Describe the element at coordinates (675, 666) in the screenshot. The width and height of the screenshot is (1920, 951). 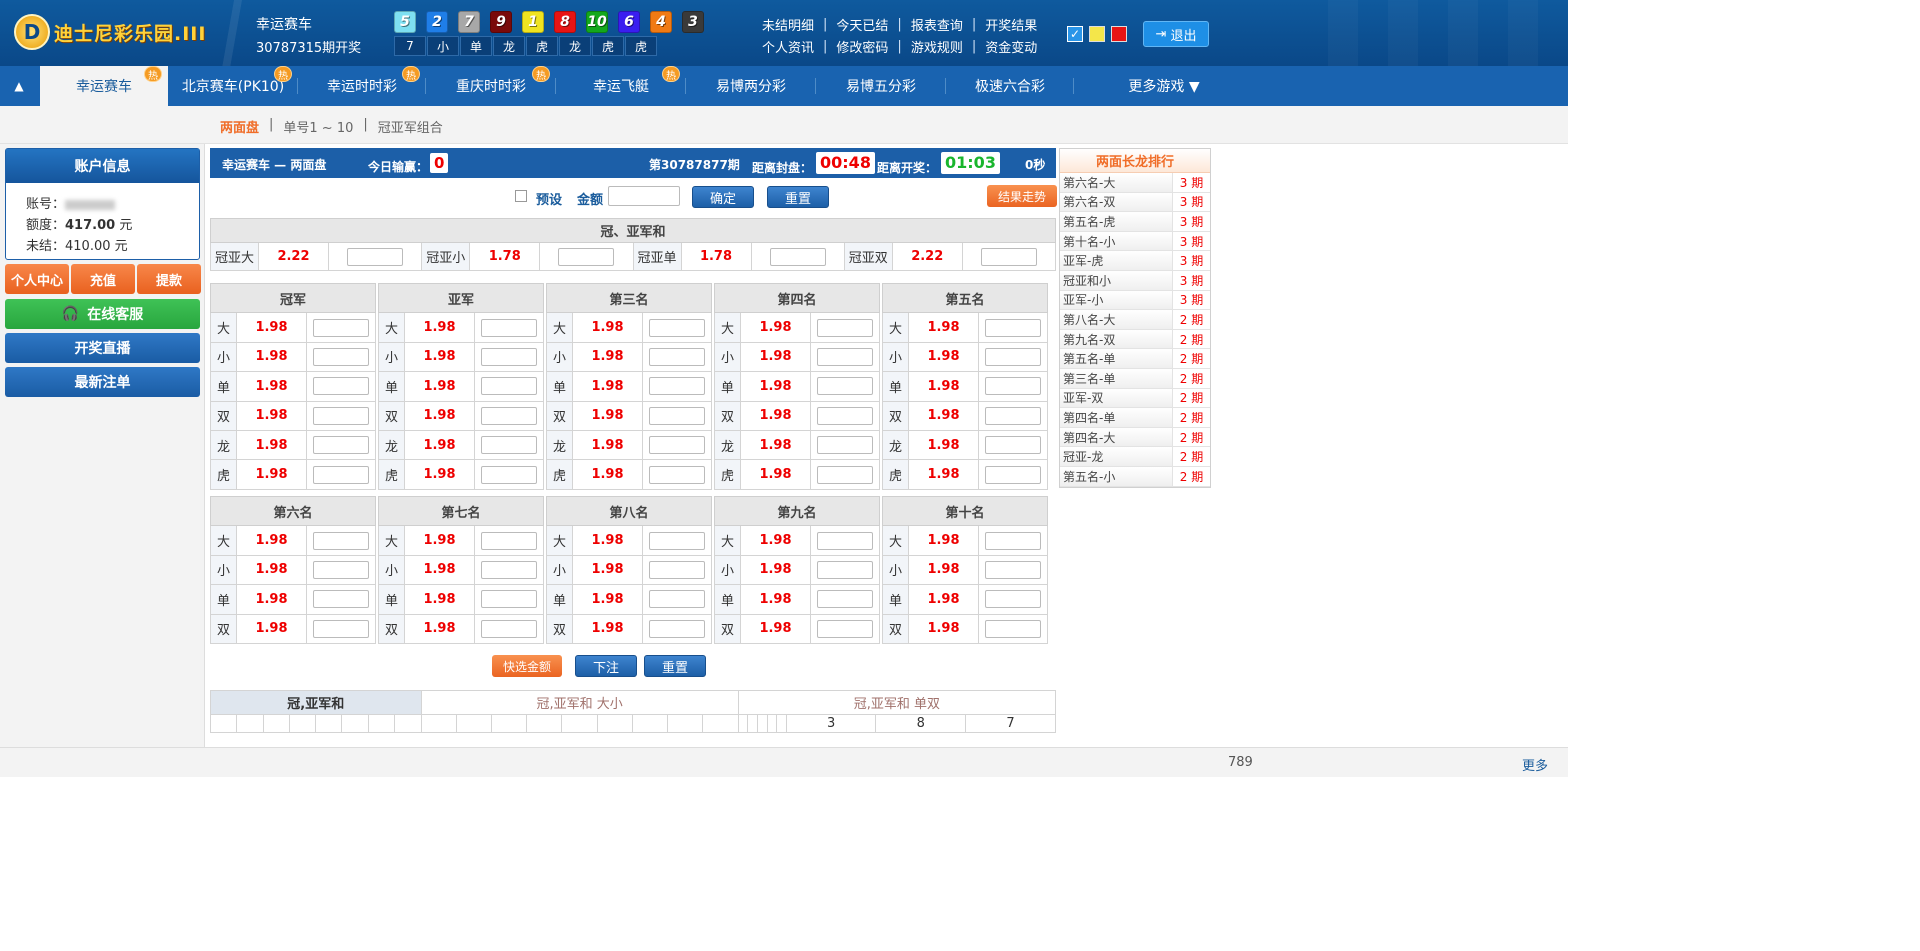
I see `bottom-reset-button: 重置` at that location.